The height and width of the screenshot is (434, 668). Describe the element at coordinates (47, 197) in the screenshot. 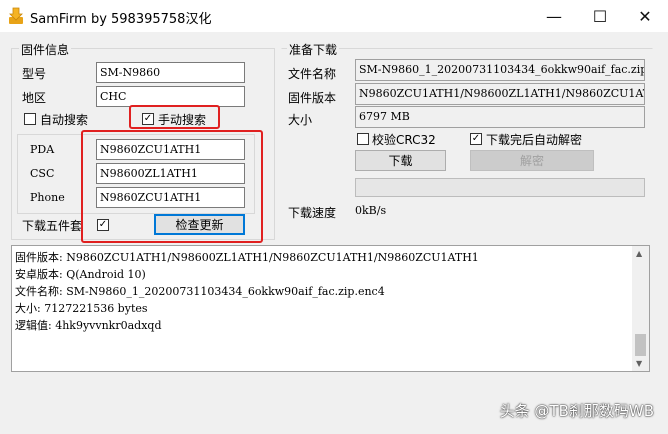

I see `phone-label: Phone` at that location.